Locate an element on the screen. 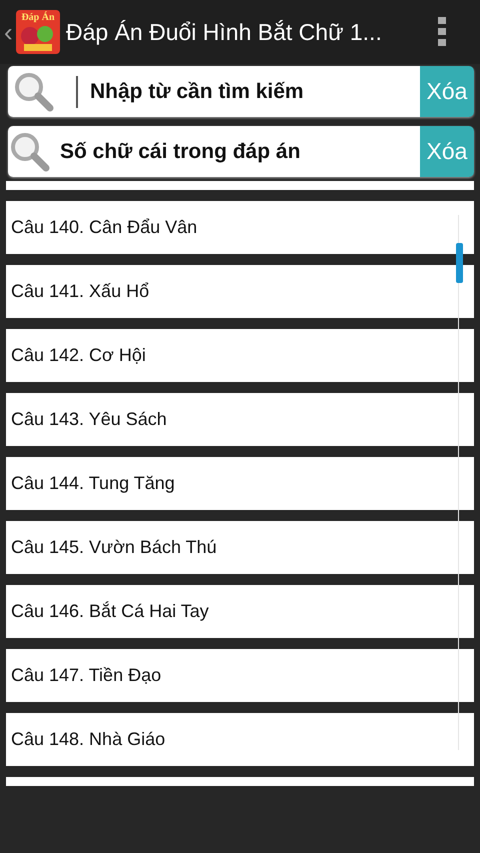 The image size is (480, 853). answer-item: Câu 145. Vườn Bách Thú is located at coordinates (240, 547).